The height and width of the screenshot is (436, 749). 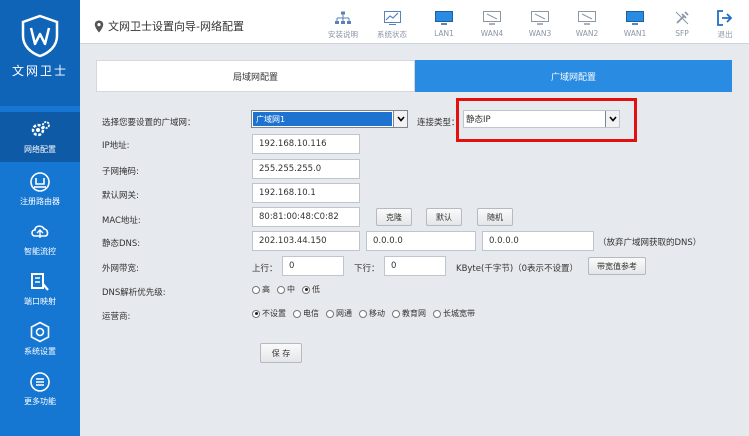 I want to click on wan-select-label: 选择您要设置的广域网：, so click(x=149, y=123).